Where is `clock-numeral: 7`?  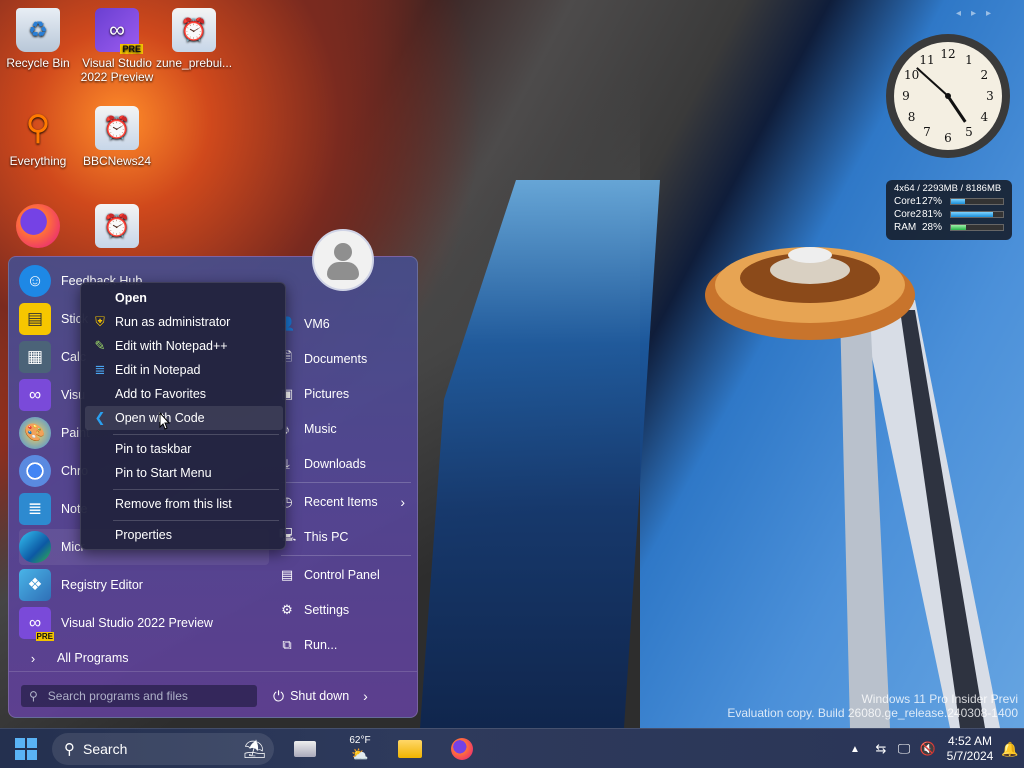 clock-numeral: 7 is located at coordinates (927, 132).